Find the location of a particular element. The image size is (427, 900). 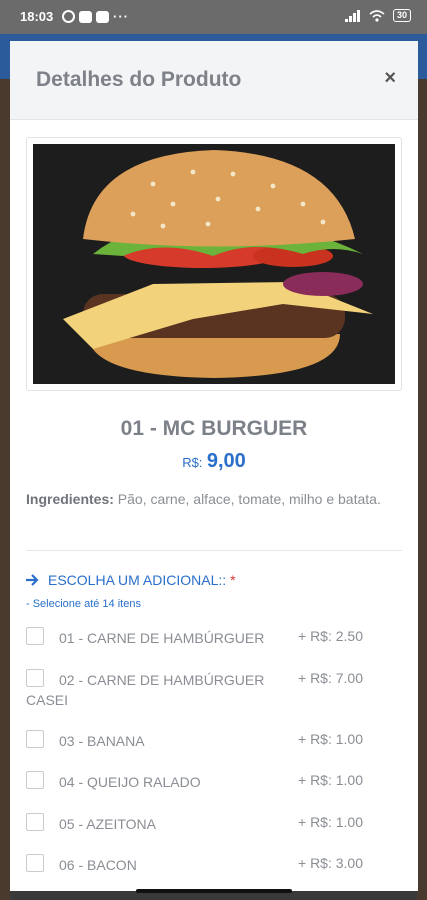

addon-label: 05 - AZEITONA is located at coordinates (107, 824).